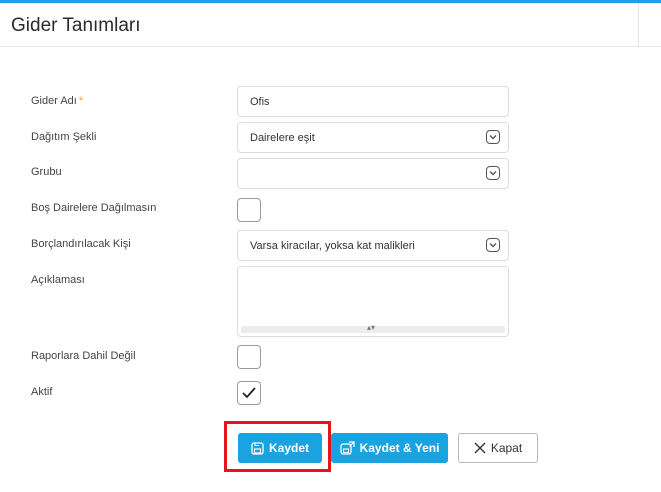 This screenshot has width=661, height=492. Describe the element at coordinates (373, 173) in the screenshot. I see `grubu-select` at that location.